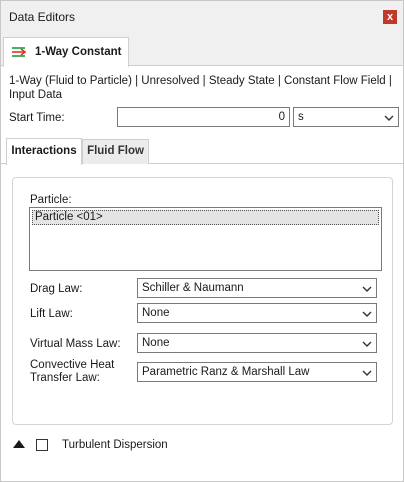  What do you see at coordinates (257, 343) in the screenshot?
I see `virtual-mass-law-select: None` at bounding box center [257, 343].